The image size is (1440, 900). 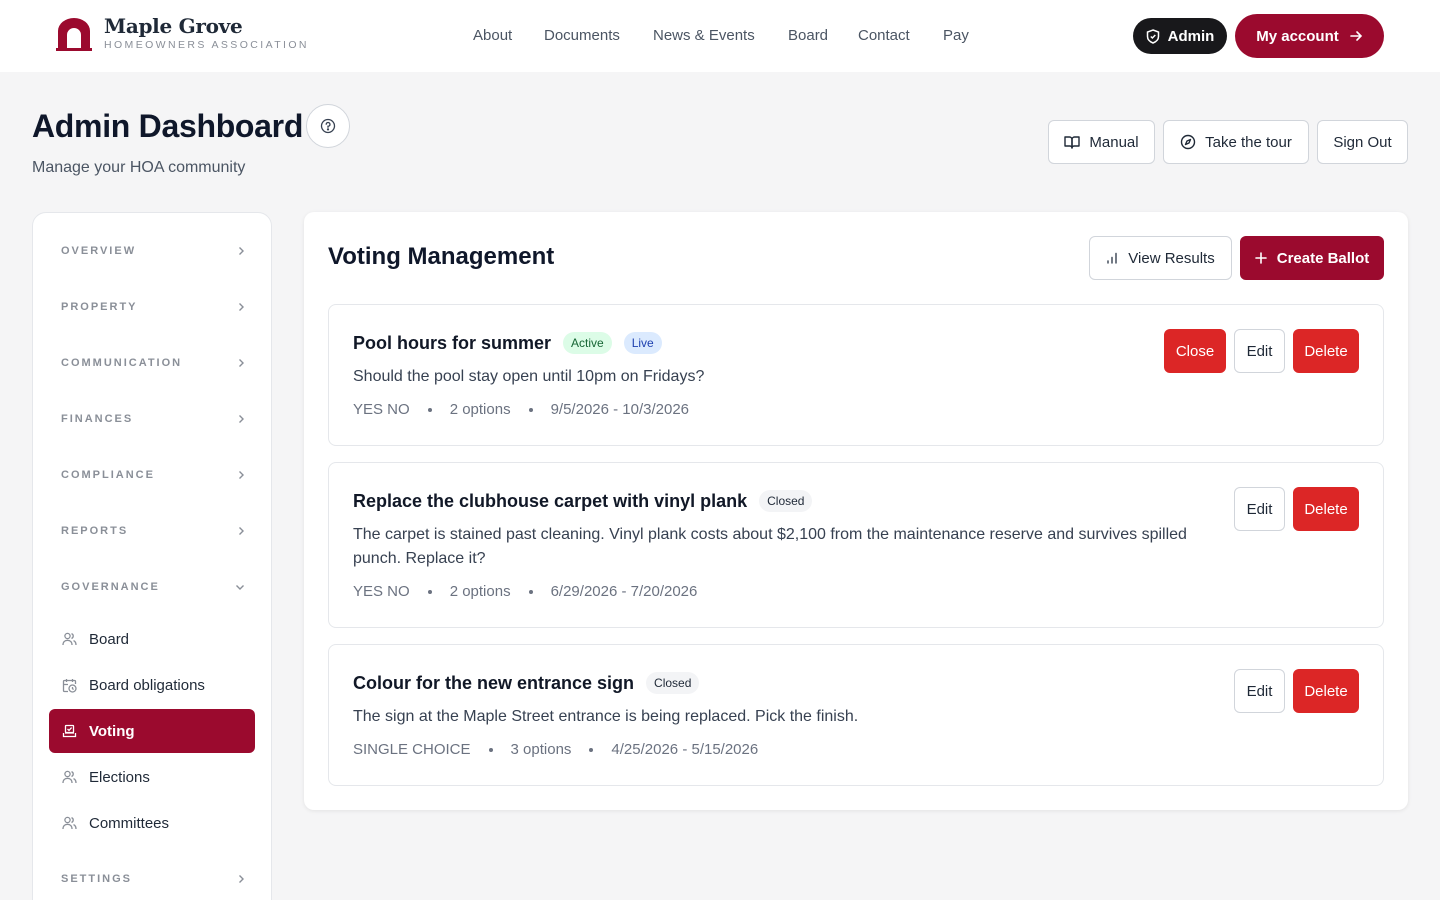 I want to click on sidebar-item-label: Voting, so click(x=112, y=731).